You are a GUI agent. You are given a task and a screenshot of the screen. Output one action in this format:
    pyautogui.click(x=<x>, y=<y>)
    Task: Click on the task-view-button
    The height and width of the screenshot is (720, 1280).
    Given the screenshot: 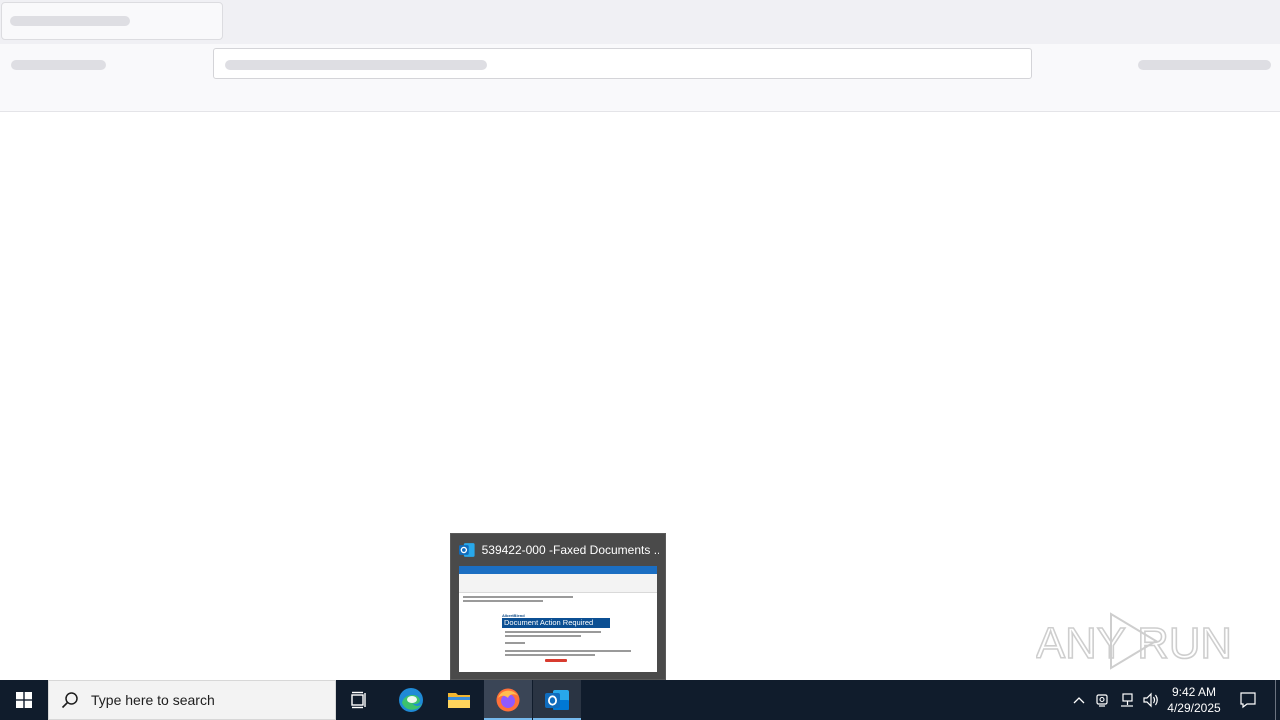 What is the action you would take?
    pyautogui.click(x=360, y=700)
    